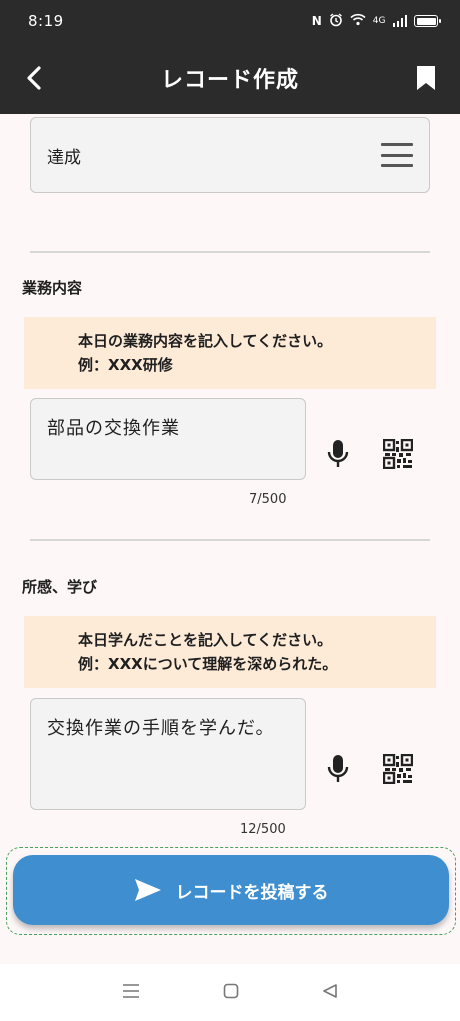 The image size is (460, 1021). I want to click on learning-mic-button, so click(338, 769).